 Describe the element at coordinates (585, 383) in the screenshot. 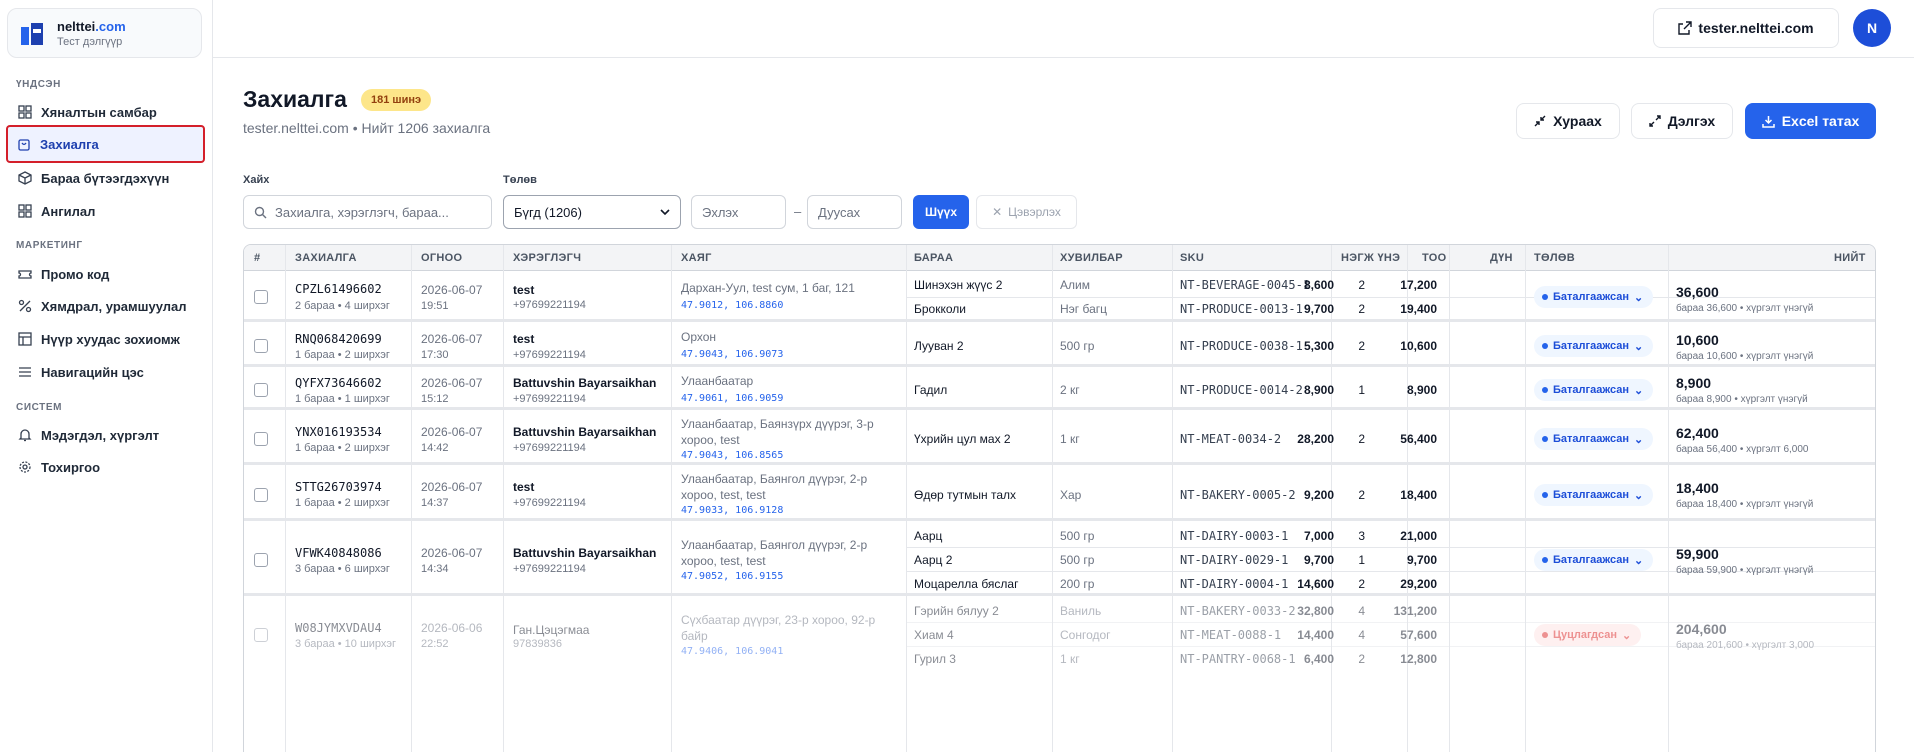

I see `customer-name: Battuvshin Bayarsaikhan` at that location.